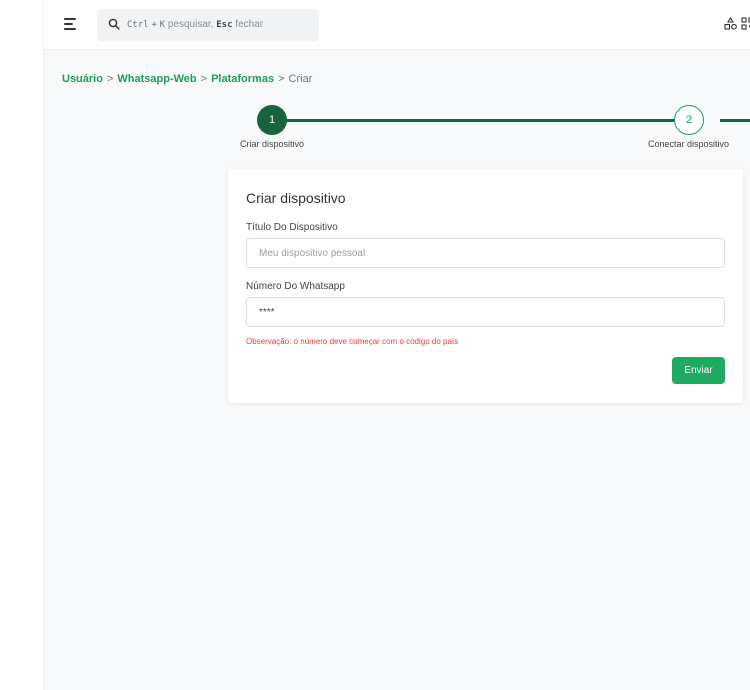 The image size is (750, 690). Describe the element at coordinates (162, 25) in the screenshot. I see `shortcut-key-k: K` at that location.